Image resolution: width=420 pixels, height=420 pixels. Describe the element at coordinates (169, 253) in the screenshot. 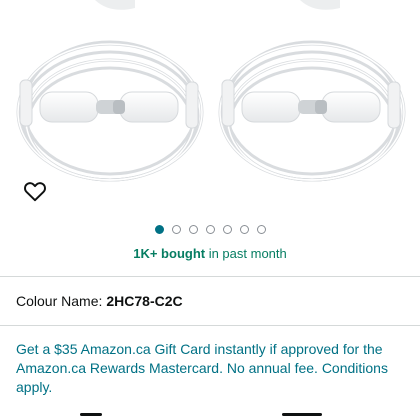

I see `bought-count: 1K+ bought` at that location.